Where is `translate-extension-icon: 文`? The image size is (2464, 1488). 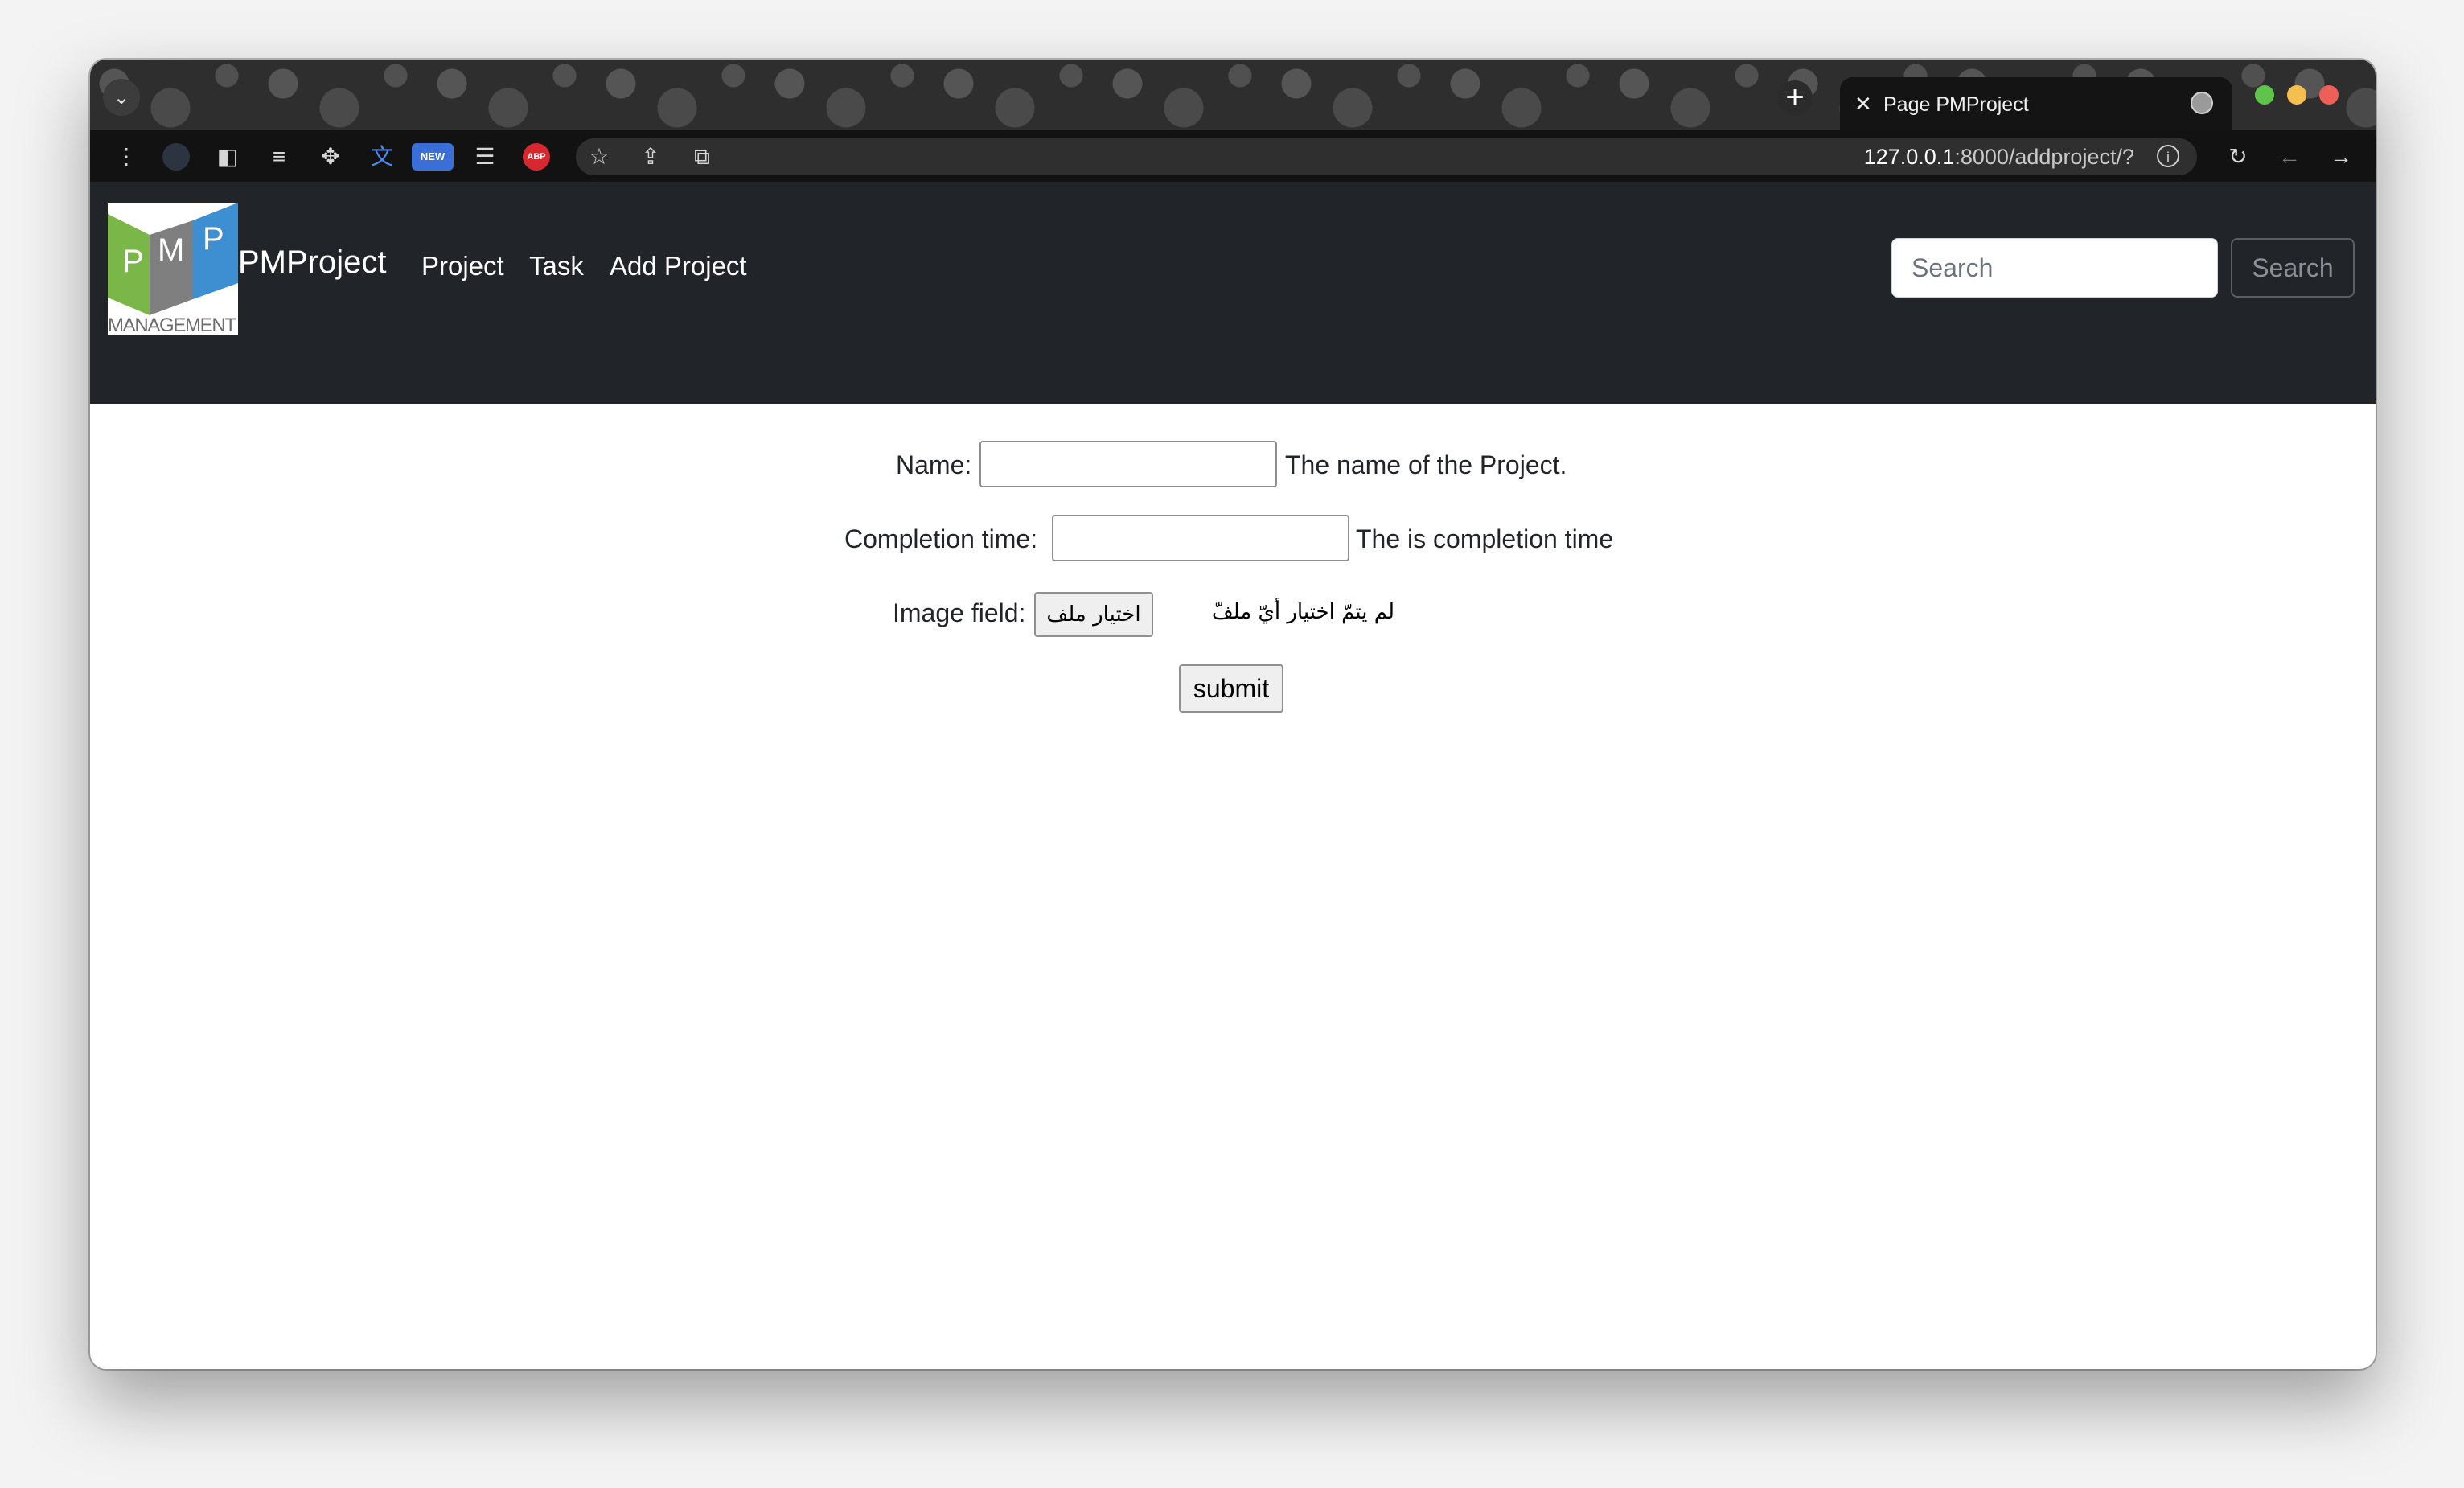 translate-extension-icon: 文 is located at coordinates (382, 157).